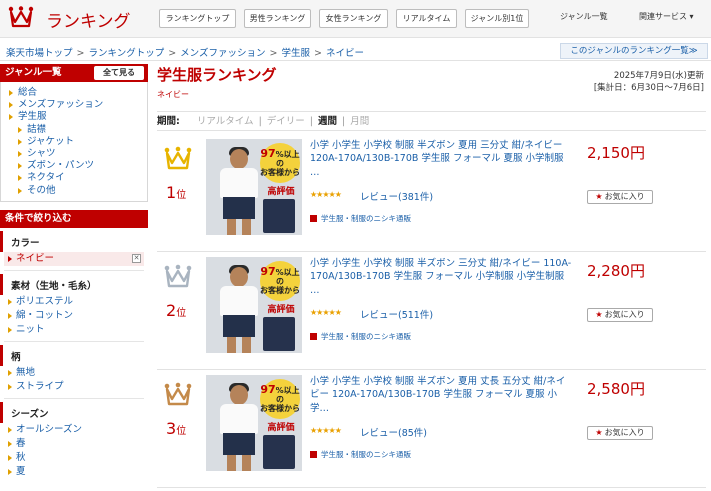 The image size is (711, 491). I want to click on sidebar-genre-item: メンズファッション, so click(74, 105).